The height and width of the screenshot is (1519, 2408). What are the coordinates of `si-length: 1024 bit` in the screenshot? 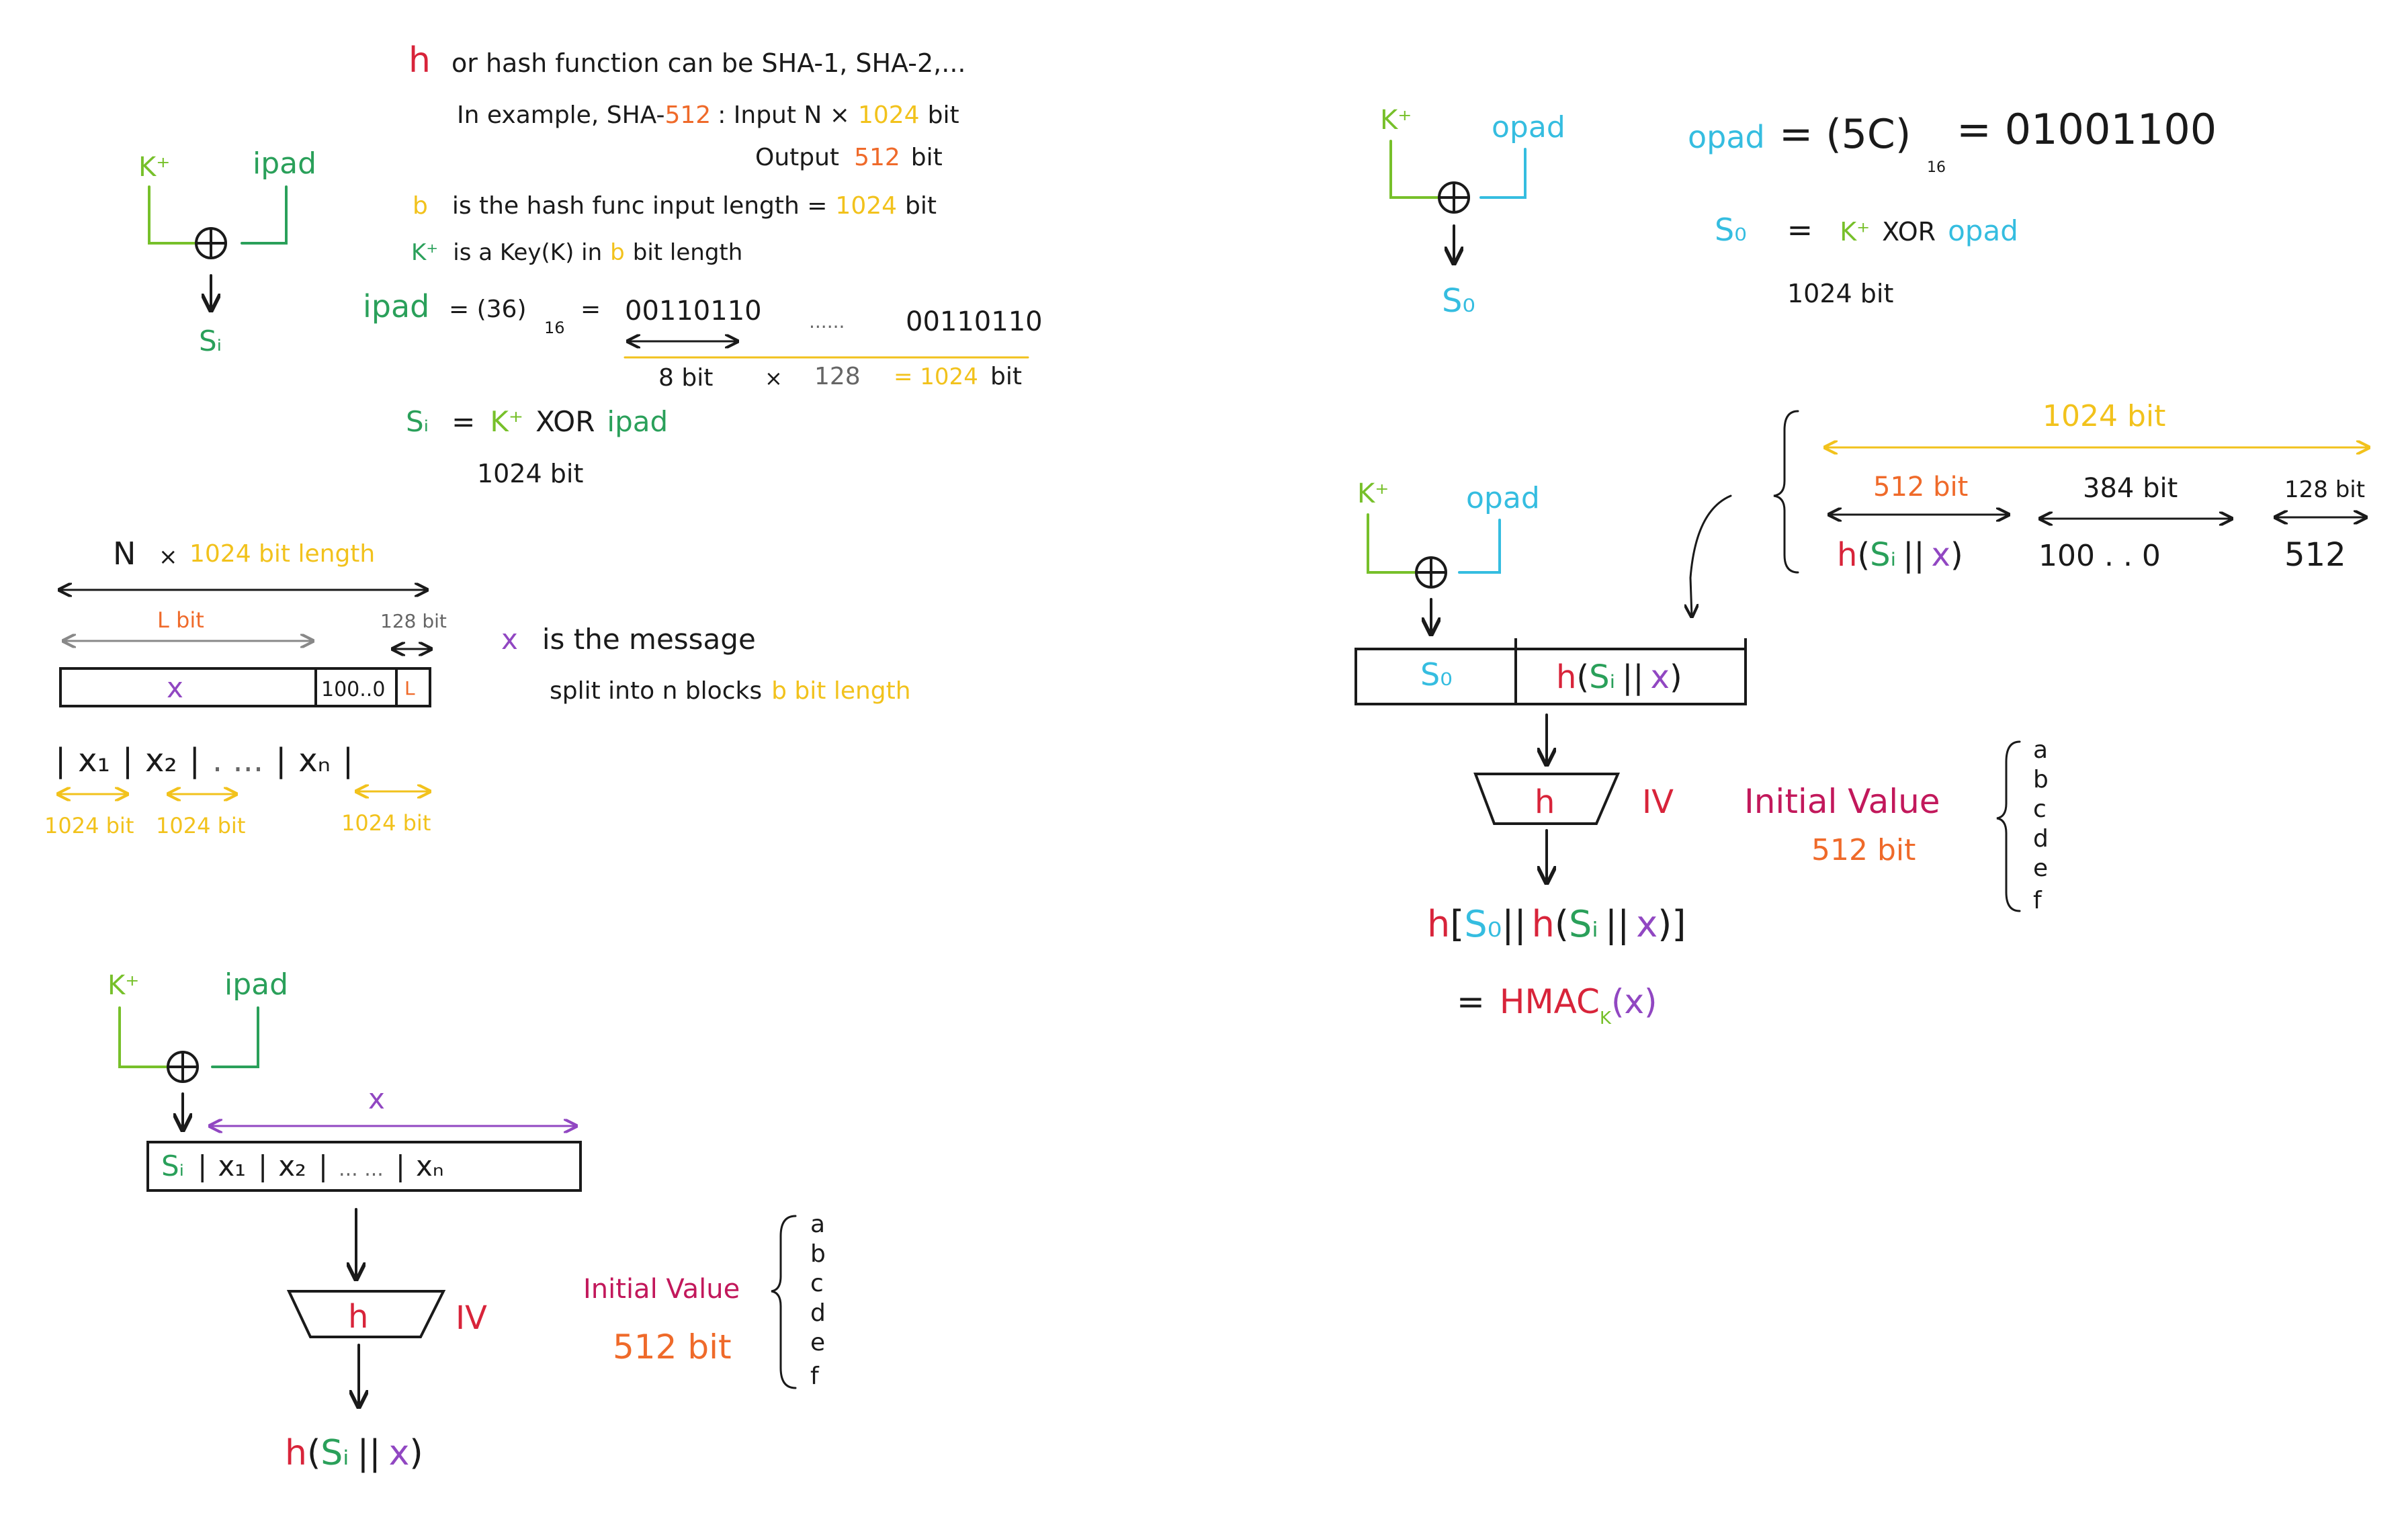 It's located at (530, 474).